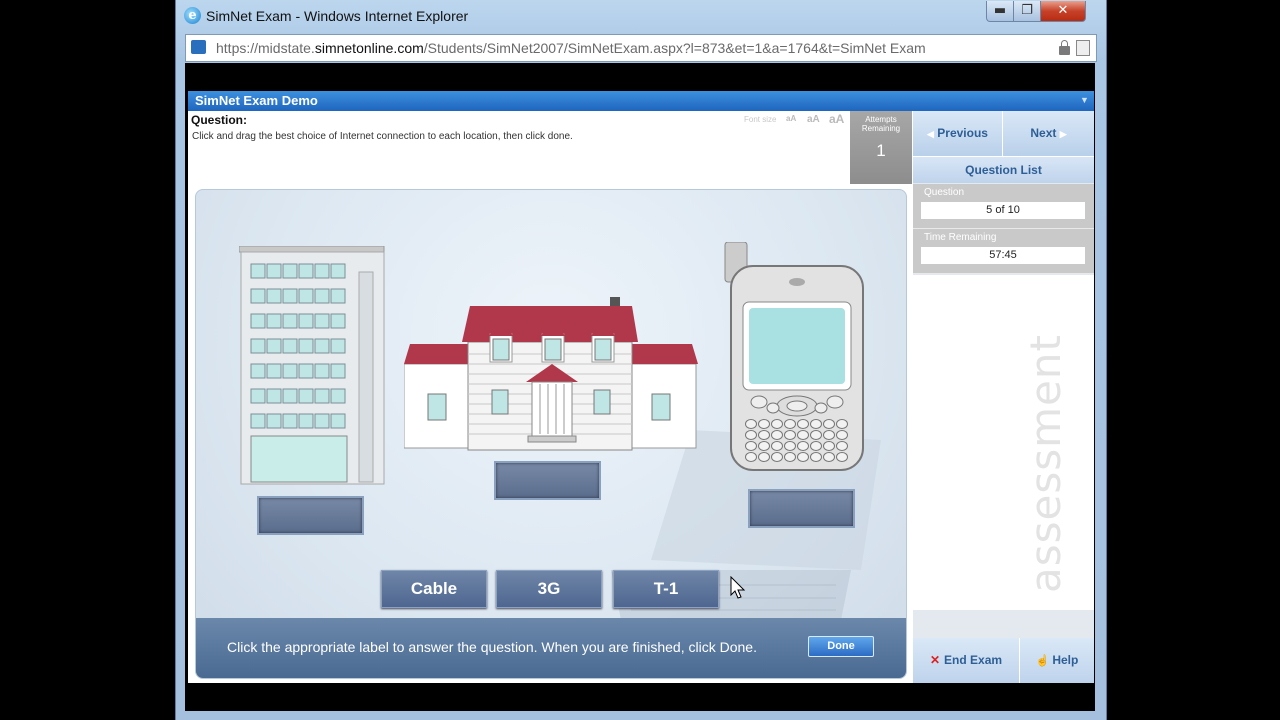  What do you see at coordinates (930, 134) in the screenshot?
I see `arrow-left-icon: ◀` at bounding box center [930, 134].